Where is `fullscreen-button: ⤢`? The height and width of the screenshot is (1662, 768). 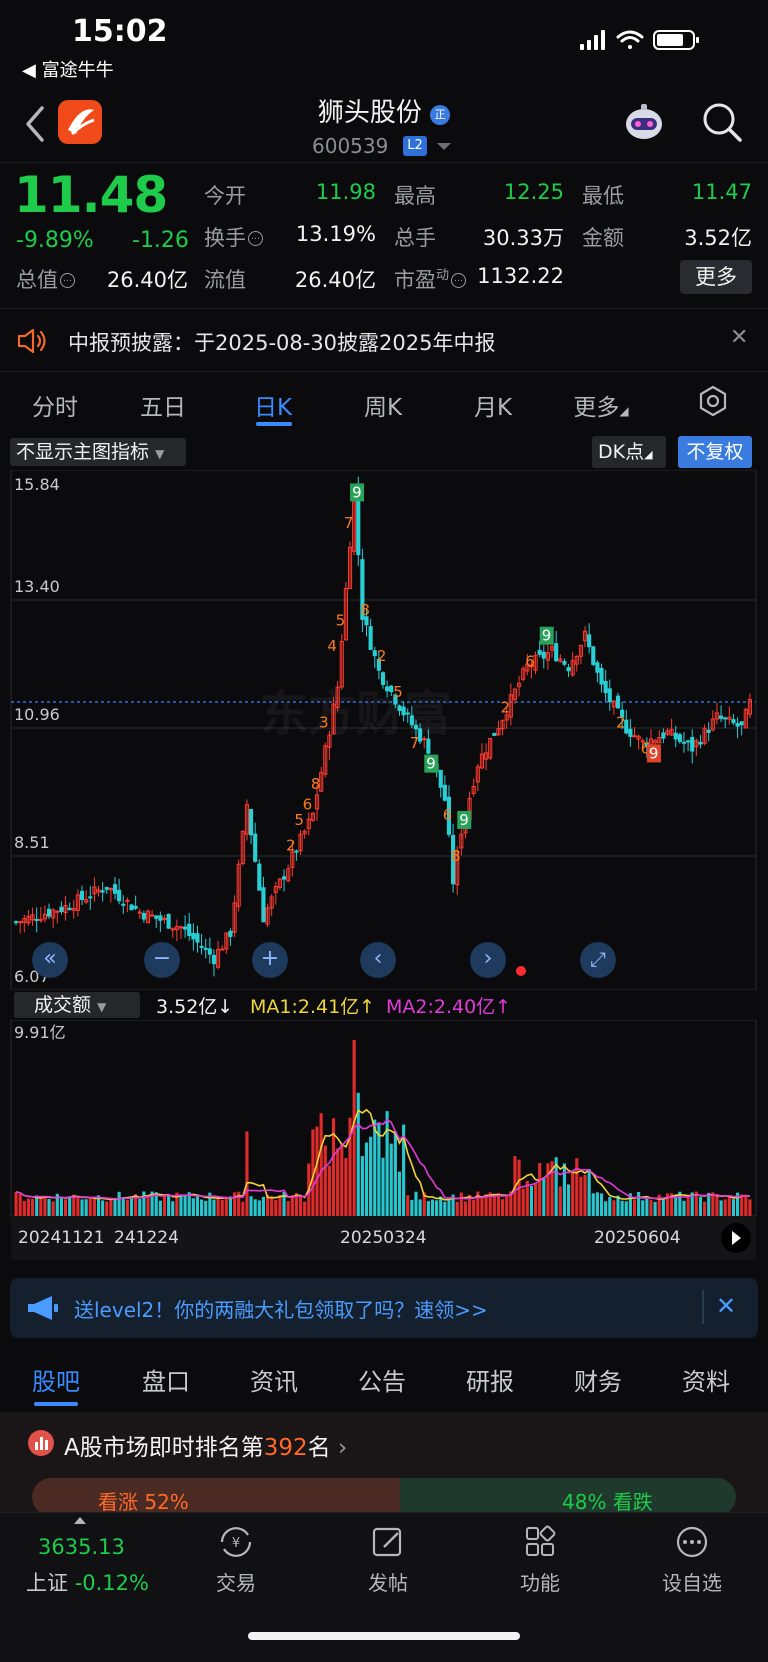 fullscreen-button: ⤢ is located at coordinates (598, 960).